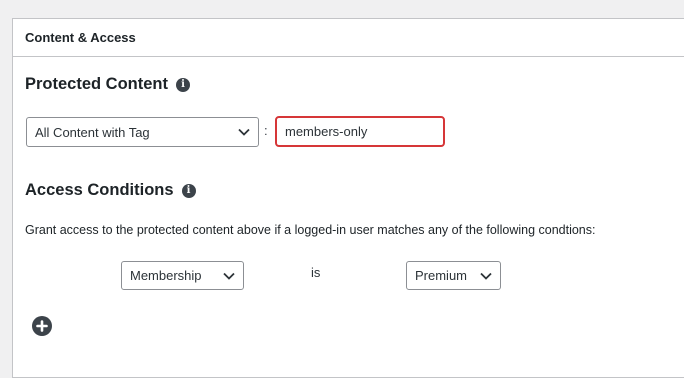  What do you see at coordinates (348, 38) in the screenshot?
I see `panel-header: Content & Access` at bounding box center [348, 38].